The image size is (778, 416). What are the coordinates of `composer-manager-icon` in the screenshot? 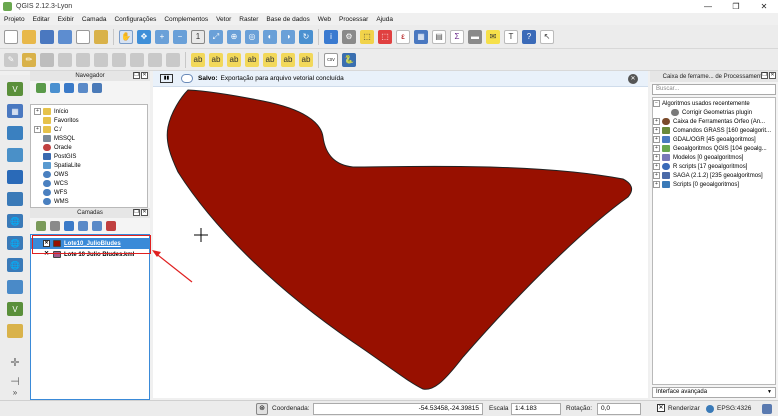 It's located at (101, 36).